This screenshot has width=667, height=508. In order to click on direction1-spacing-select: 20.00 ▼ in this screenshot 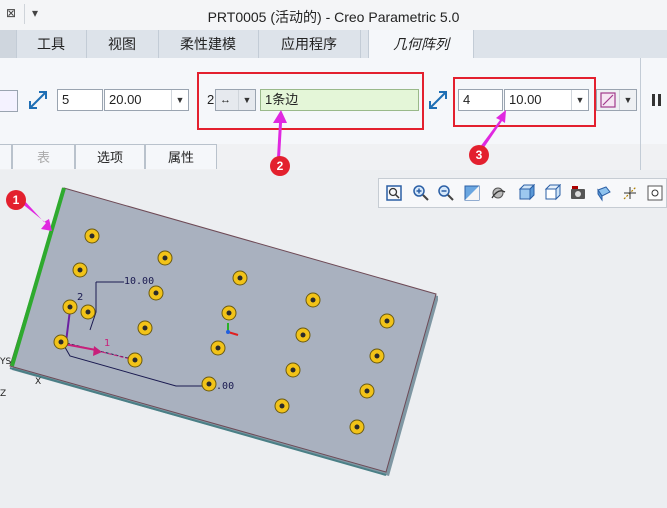, I will do `click(146, 100)`.